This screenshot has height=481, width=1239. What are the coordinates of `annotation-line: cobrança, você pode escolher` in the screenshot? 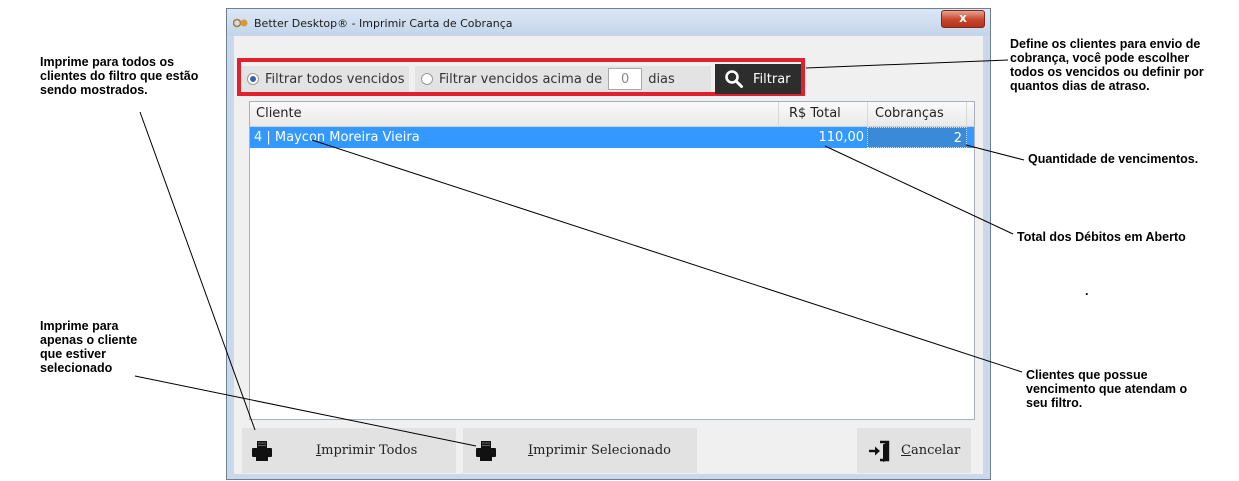 It's located at (1100, 58).